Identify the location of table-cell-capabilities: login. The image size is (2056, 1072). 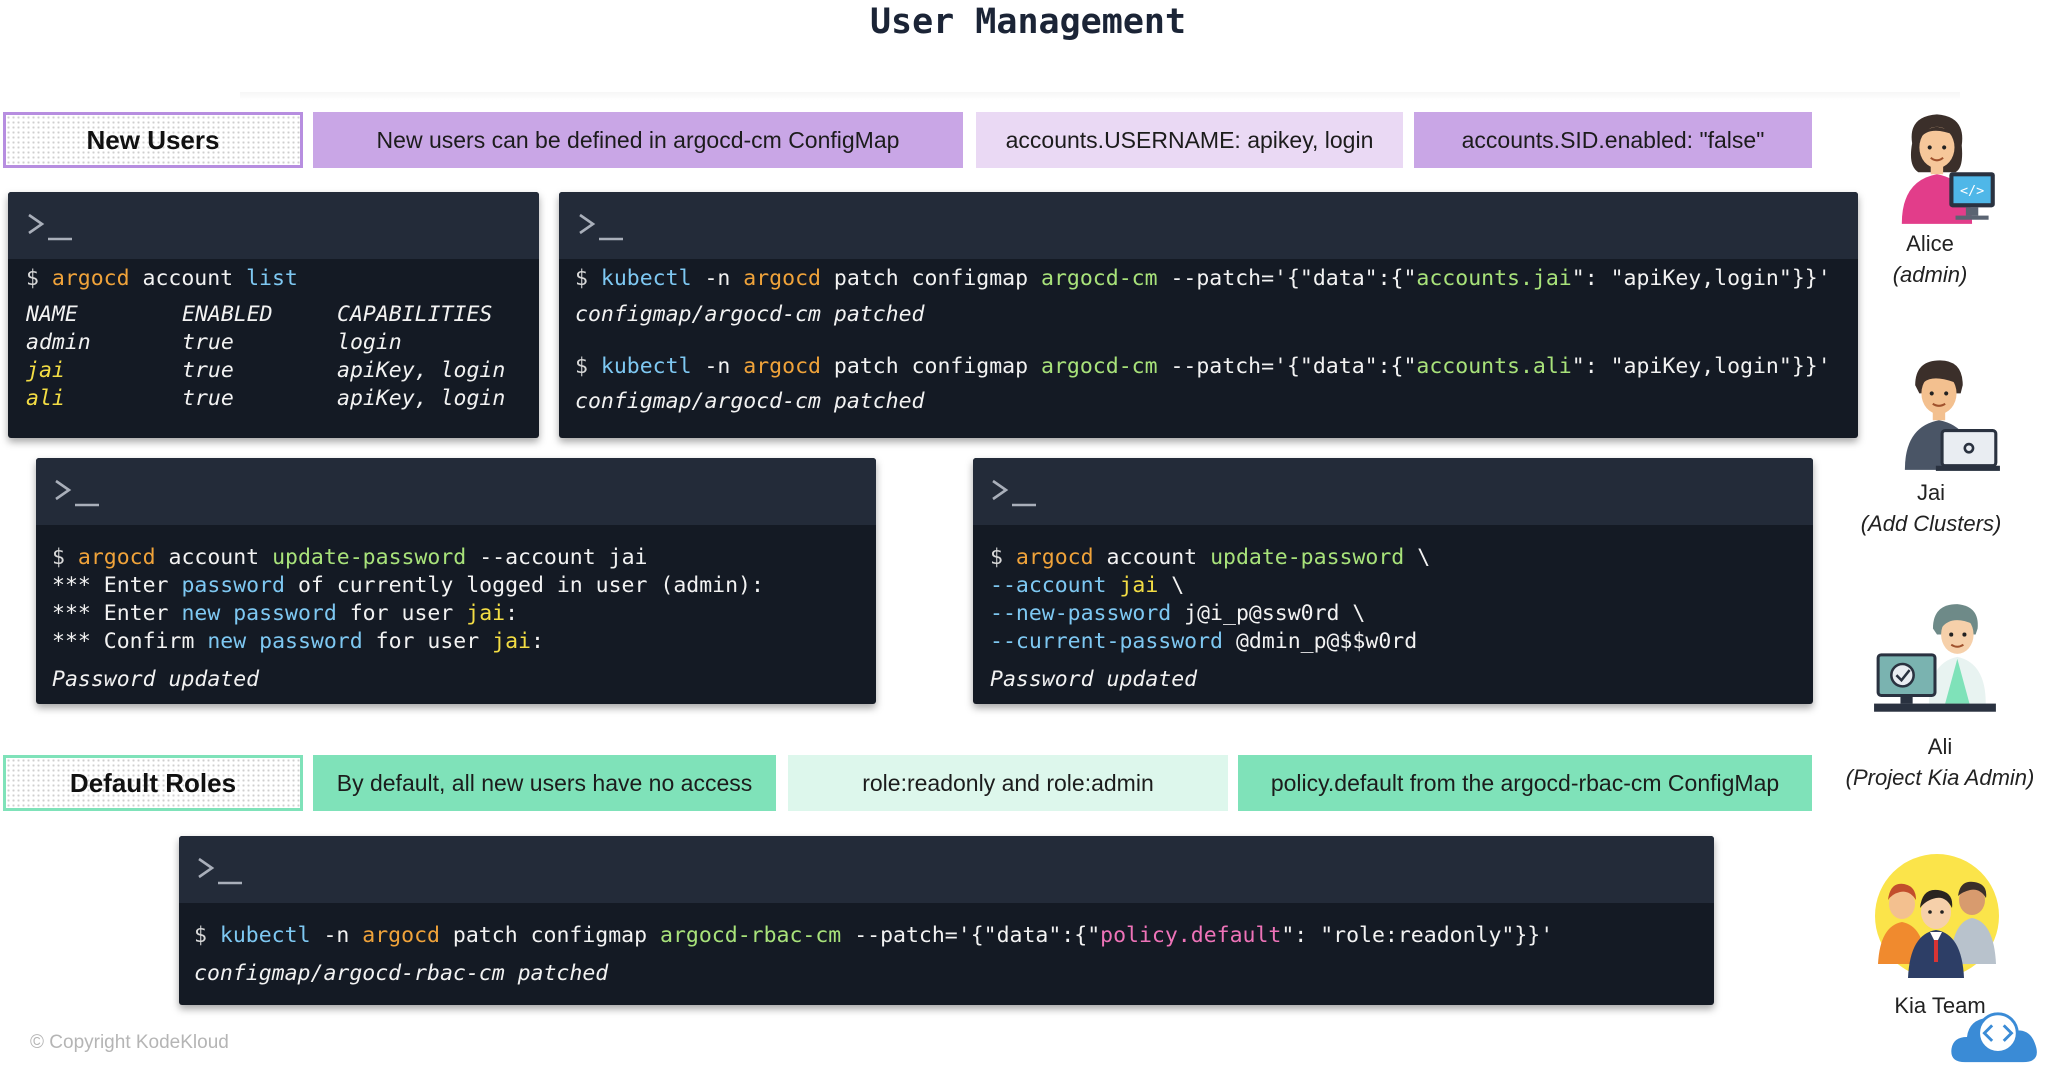
(369, 342).